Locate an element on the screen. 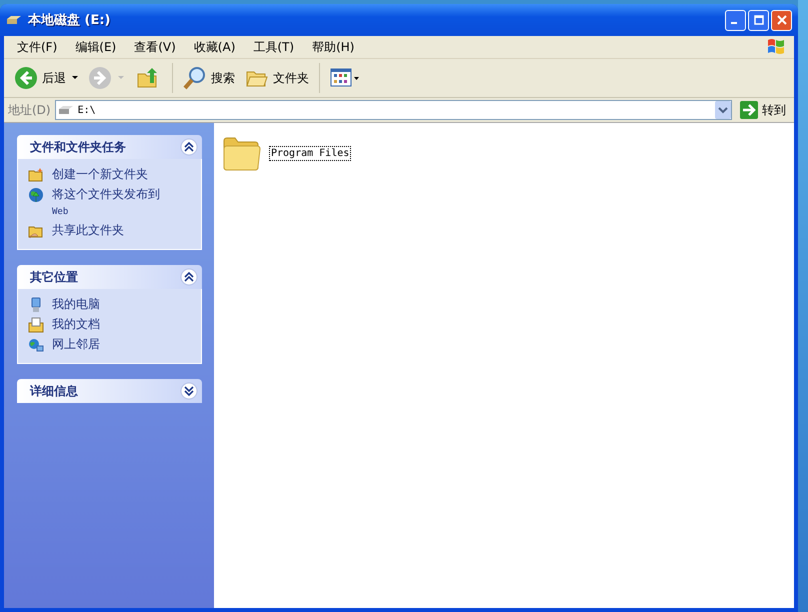 This screenshot has height=612, width=808. document-folder-icon is located at coordinates (36, 325).